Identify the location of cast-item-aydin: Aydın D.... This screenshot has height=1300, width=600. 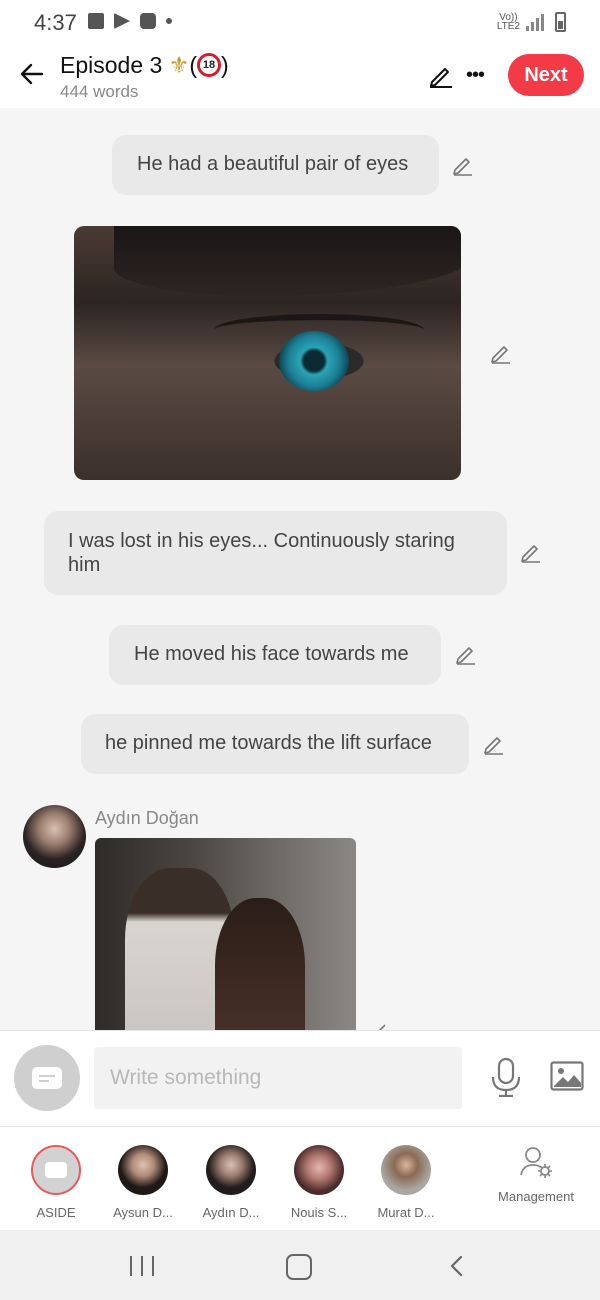
(231, 1182).